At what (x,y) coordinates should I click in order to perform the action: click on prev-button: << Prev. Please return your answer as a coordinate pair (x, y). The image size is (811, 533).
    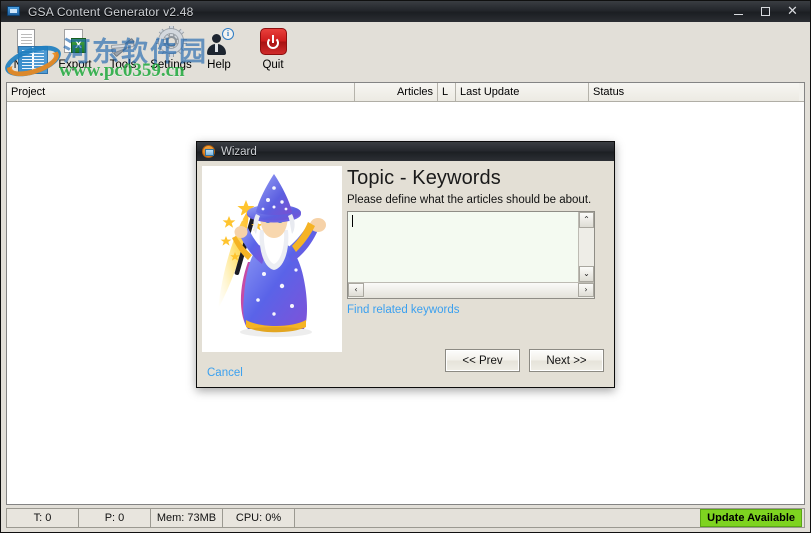
    Looking at the image, I should click on (482, 360).